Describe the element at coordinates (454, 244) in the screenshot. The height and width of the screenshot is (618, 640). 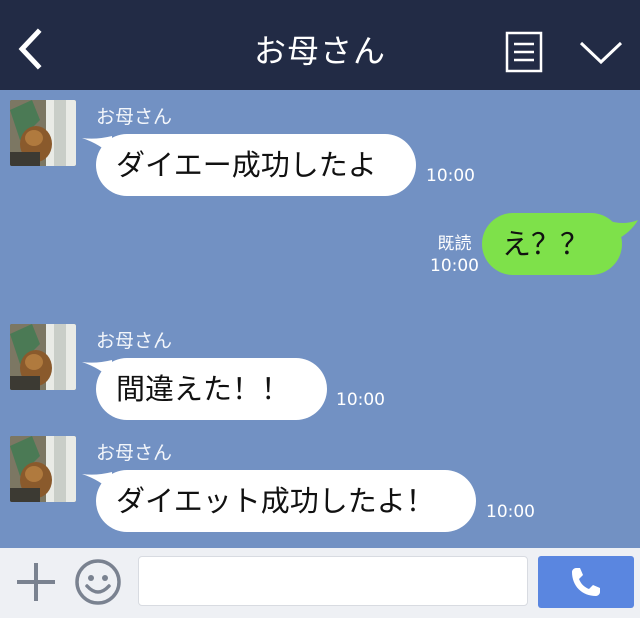
I see `read-label: 既読` at that location.